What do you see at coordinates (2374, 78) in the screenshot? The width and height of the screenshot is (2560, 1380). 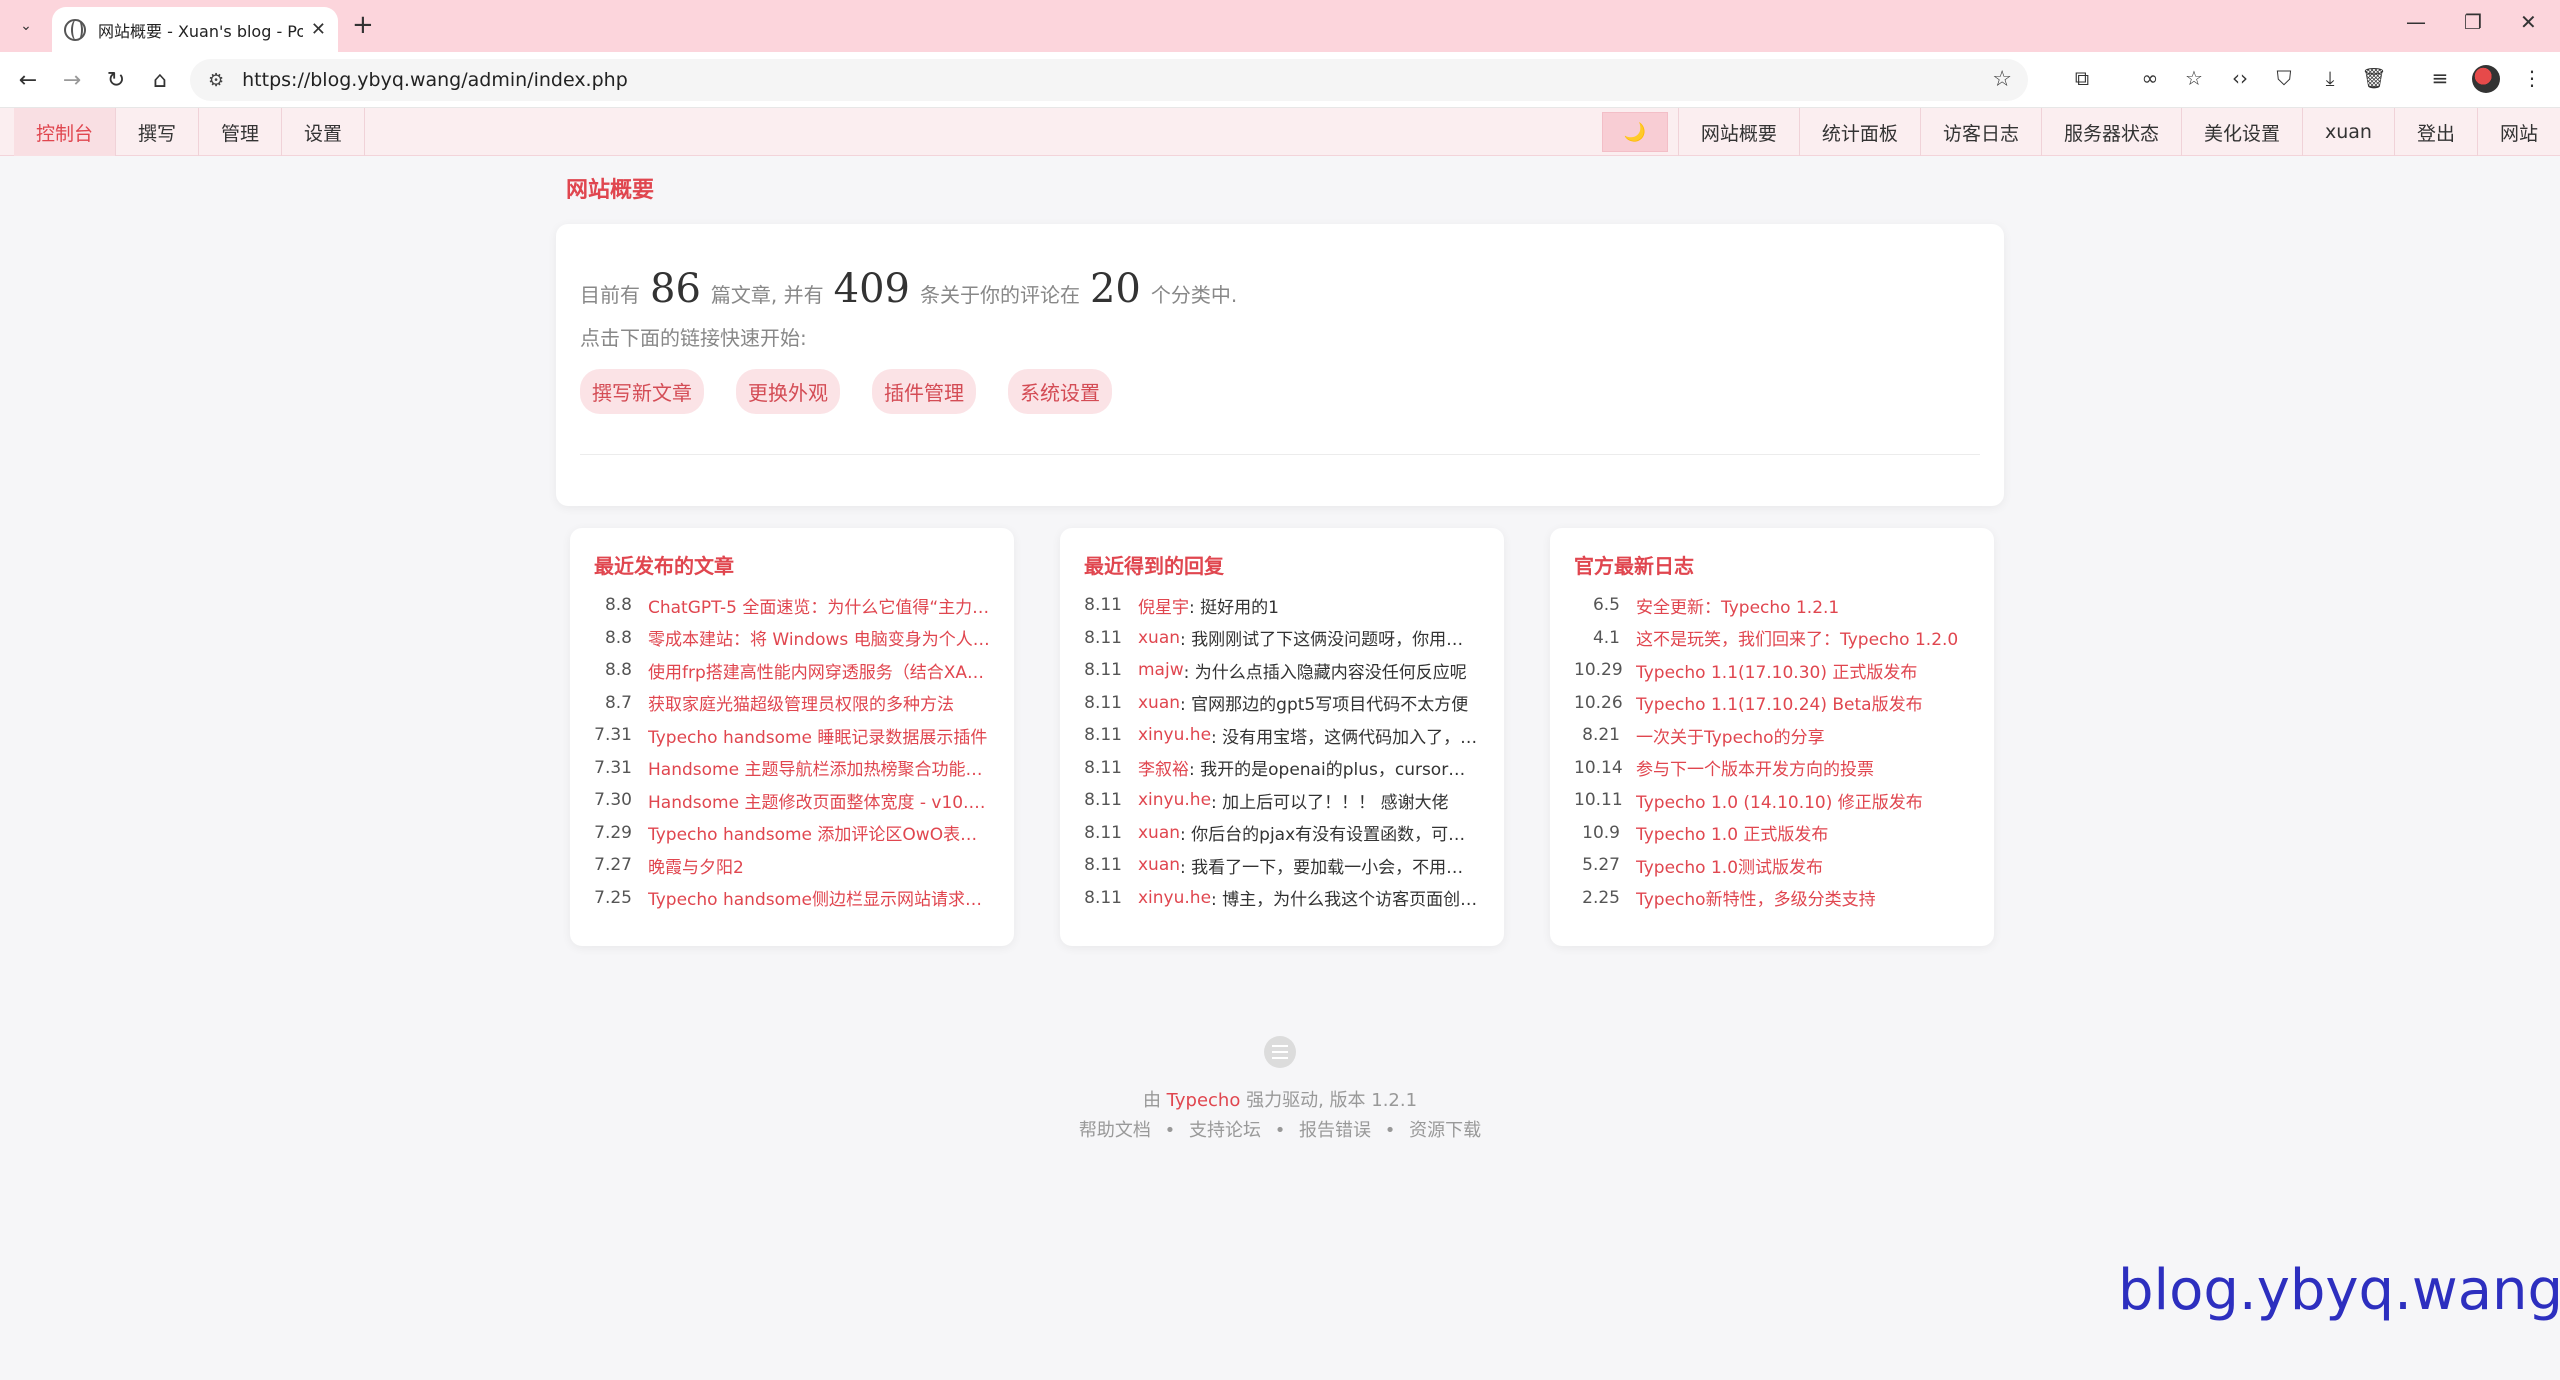 I see `trash-icon: 🗑` at bounding box center [2374, 78].